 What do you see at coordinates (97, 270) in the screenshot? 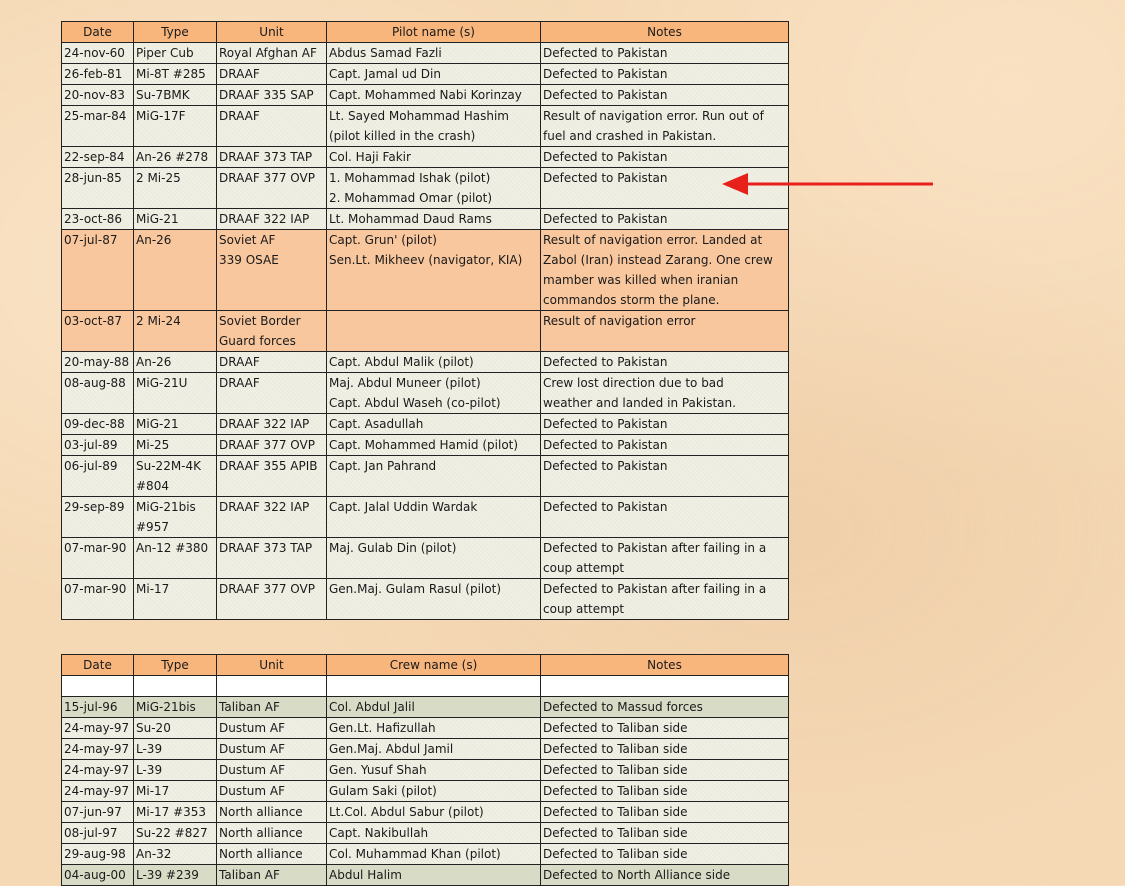
I see `cell-date: 07-jul-87` at bounding box center [97, 270].